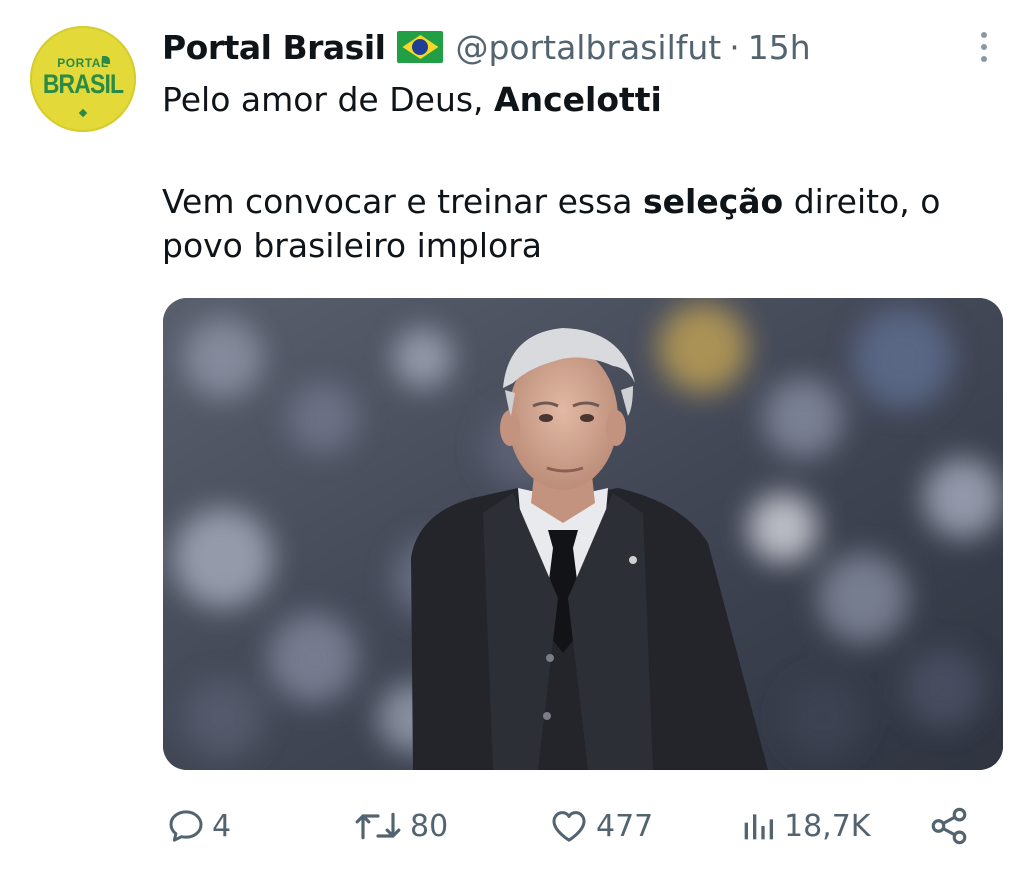 Image resolution: width=1024 pixels, height=880 pixels. I want to click on tweet-text-line1-prefix: Pelo amor de Deus,, so click(328, 99).